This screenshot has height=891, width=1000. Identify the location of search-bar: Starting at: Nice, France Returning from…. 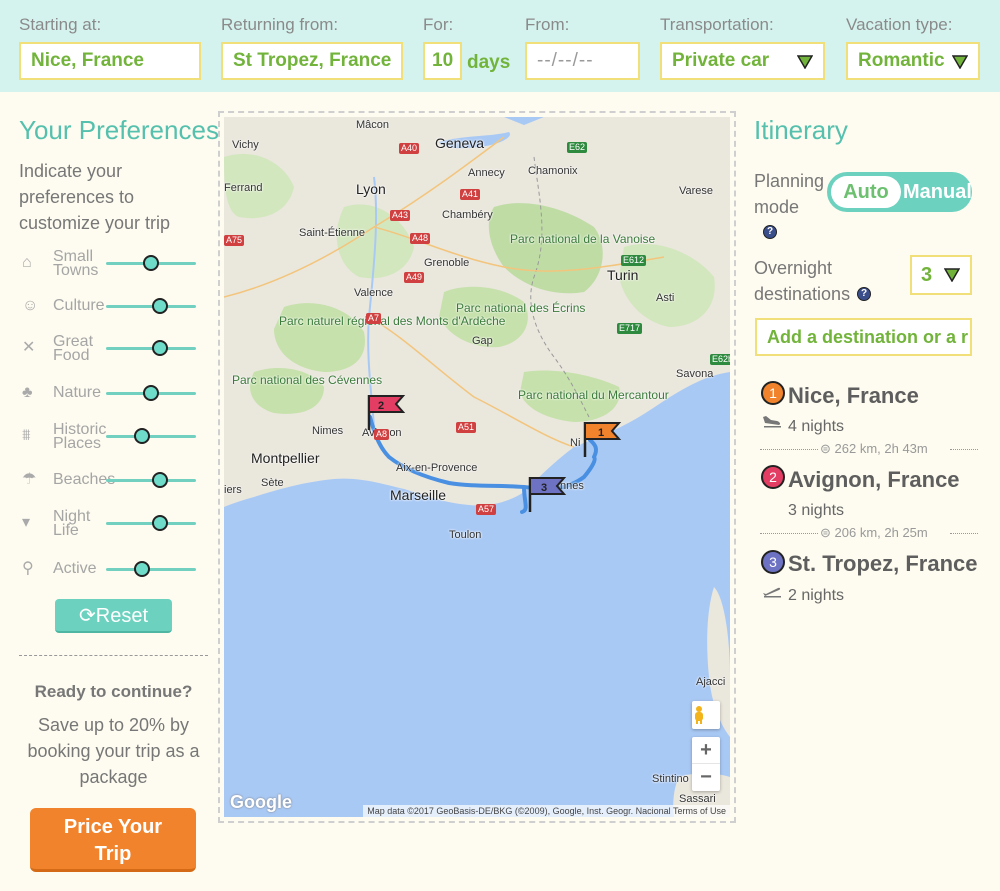
(500, 46).